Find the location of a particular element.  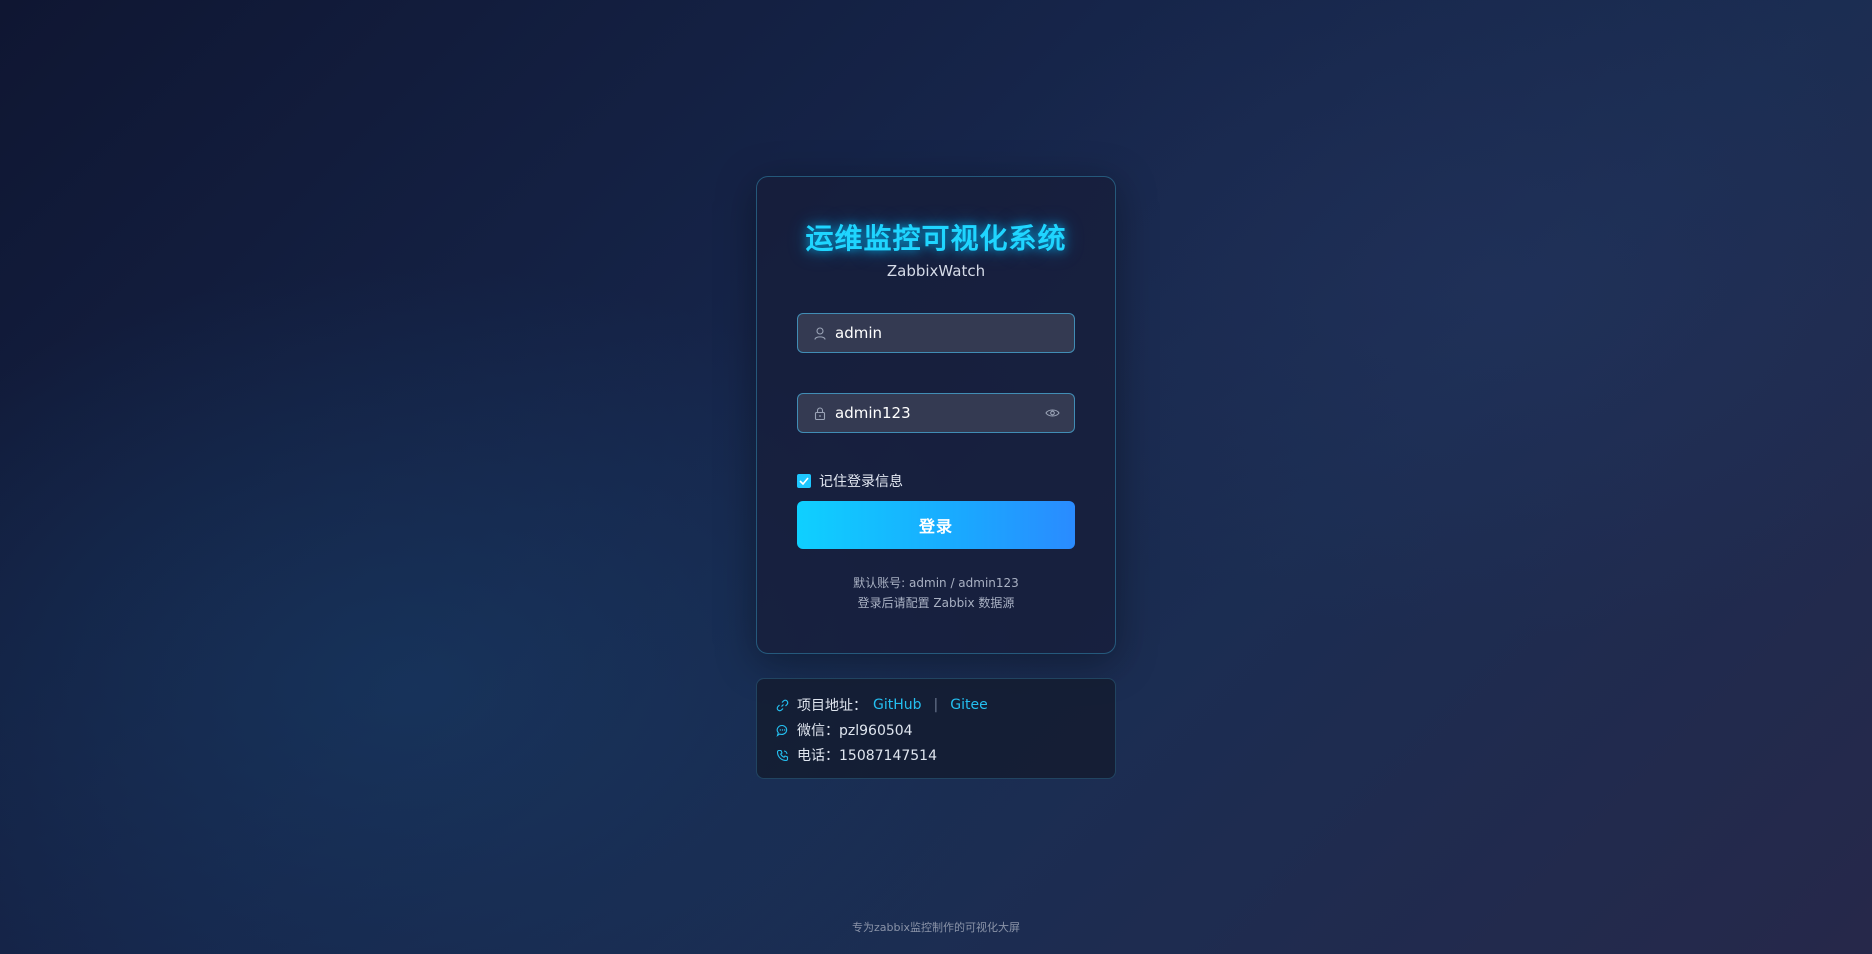

chat-icon is located at coordinates (782, 730).